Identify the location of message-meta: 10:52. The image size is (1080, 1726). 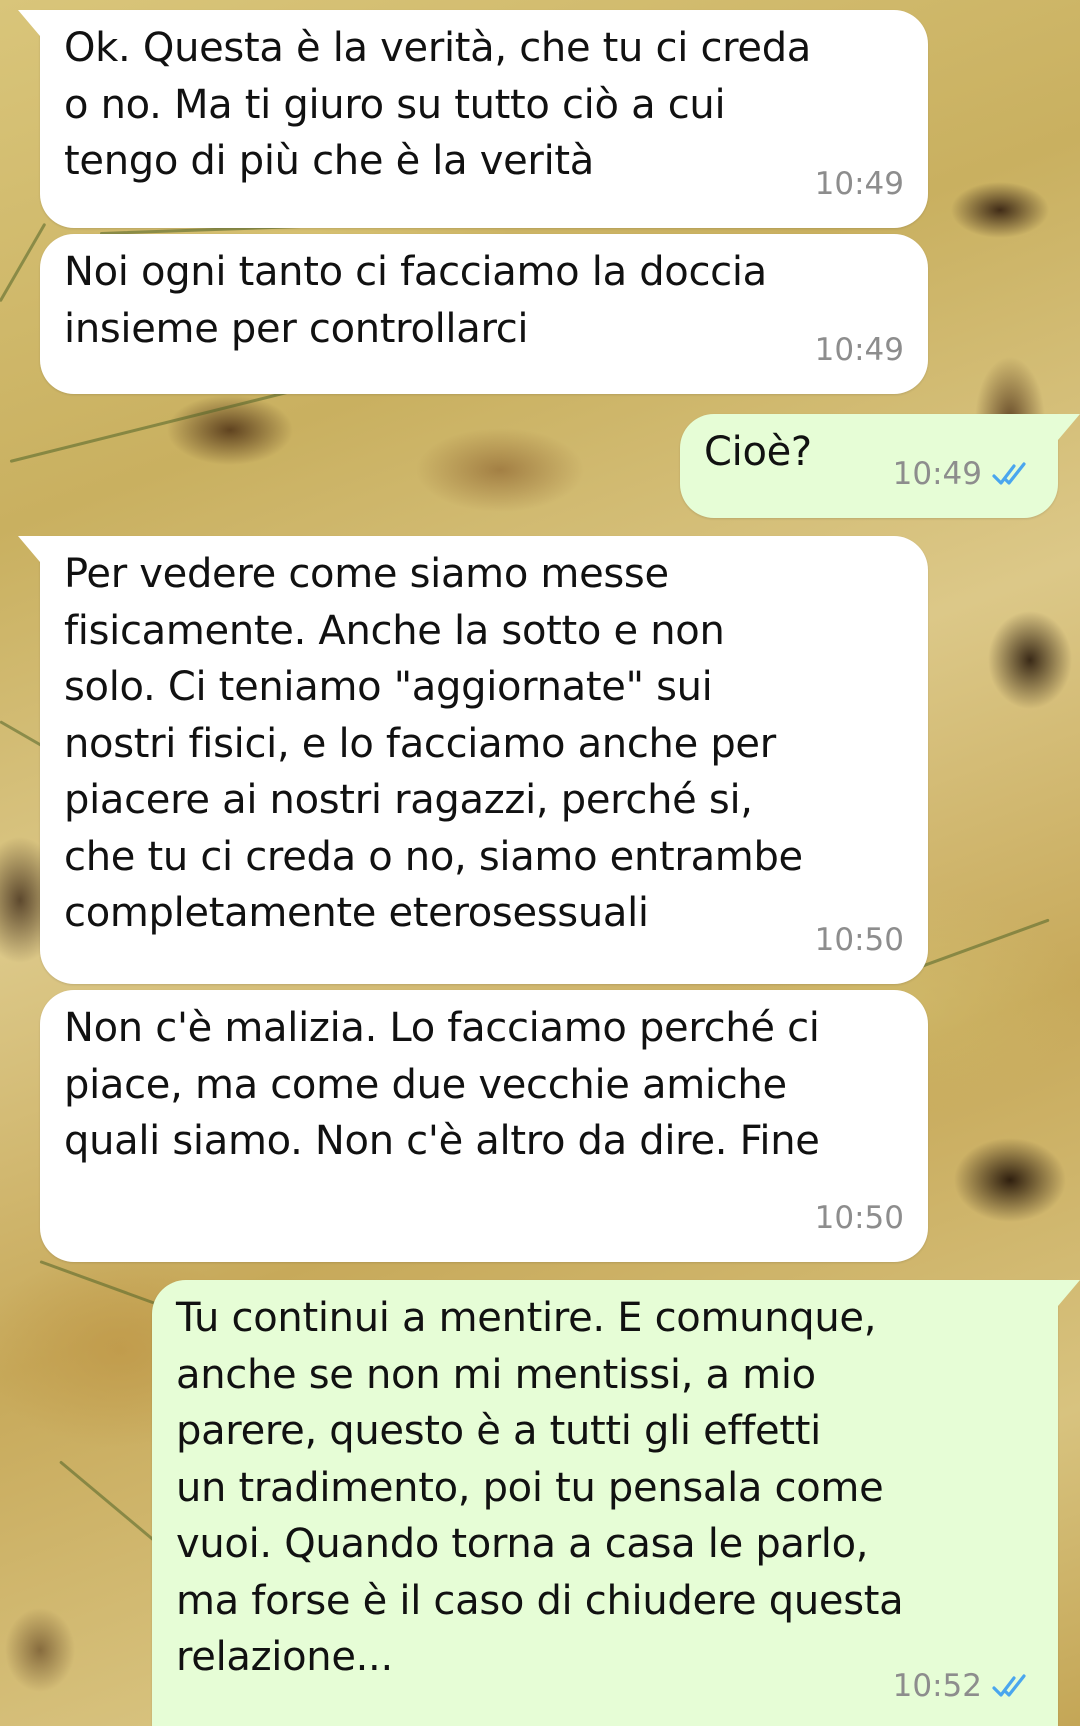
(963, 1686).